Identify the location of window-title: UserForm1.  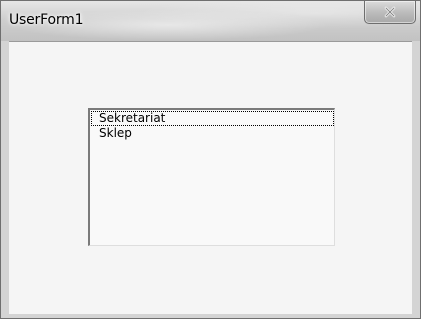
(46, 20).